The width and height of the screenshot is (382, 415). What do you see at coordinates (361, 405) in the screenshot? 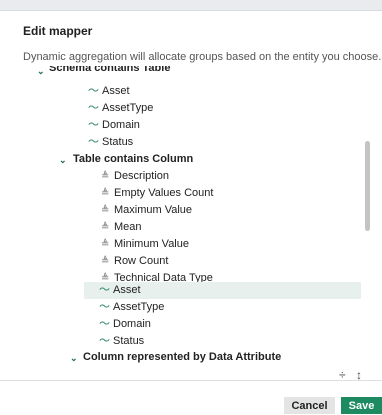
I see `save-button: Save` at bounding box center [361, 405].